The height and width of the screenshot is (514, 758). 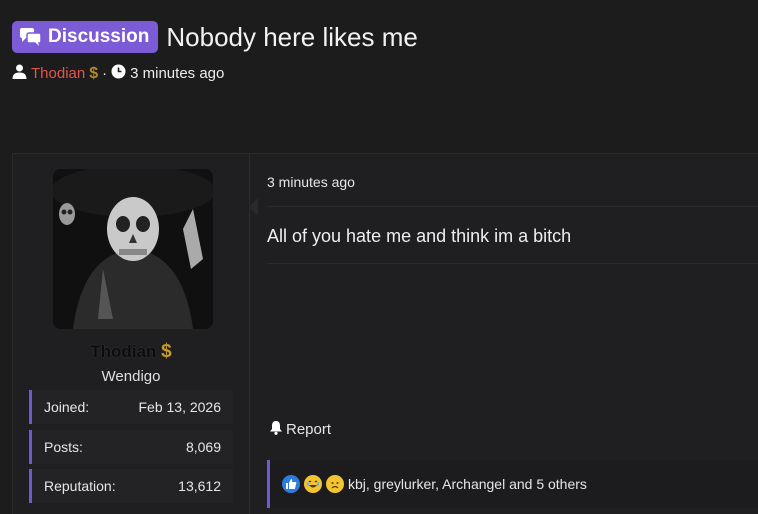 What do you see at coordinates (309, 429) in the screenshot?
I see `report-label: Report` at bounding box center [309, 429].